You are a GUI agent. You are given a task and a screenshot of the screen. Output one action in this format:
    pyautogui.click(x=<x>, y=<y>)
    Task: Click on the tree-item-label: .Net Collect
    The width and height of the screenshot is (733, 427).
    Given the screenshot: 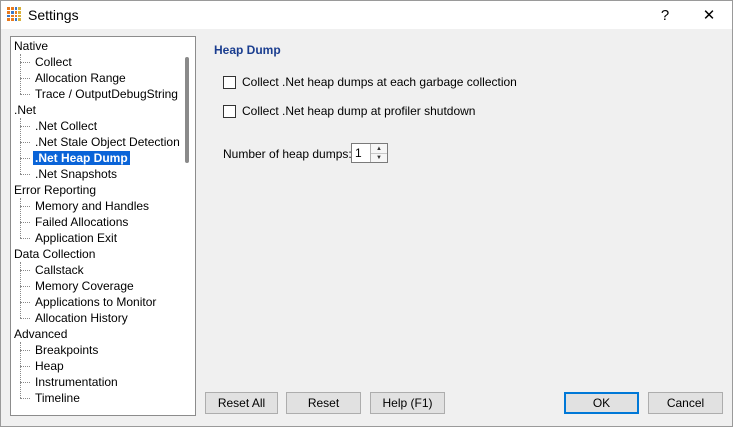 What is the action you would take?
    pyautogui.click(x=66, y=126)
    